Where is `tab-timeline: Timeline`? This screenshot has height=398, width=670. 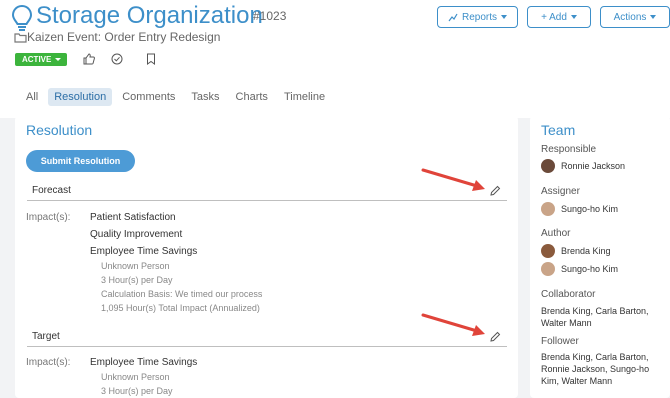 tab-timeline: Timeline is located at coordinates (304, 97).